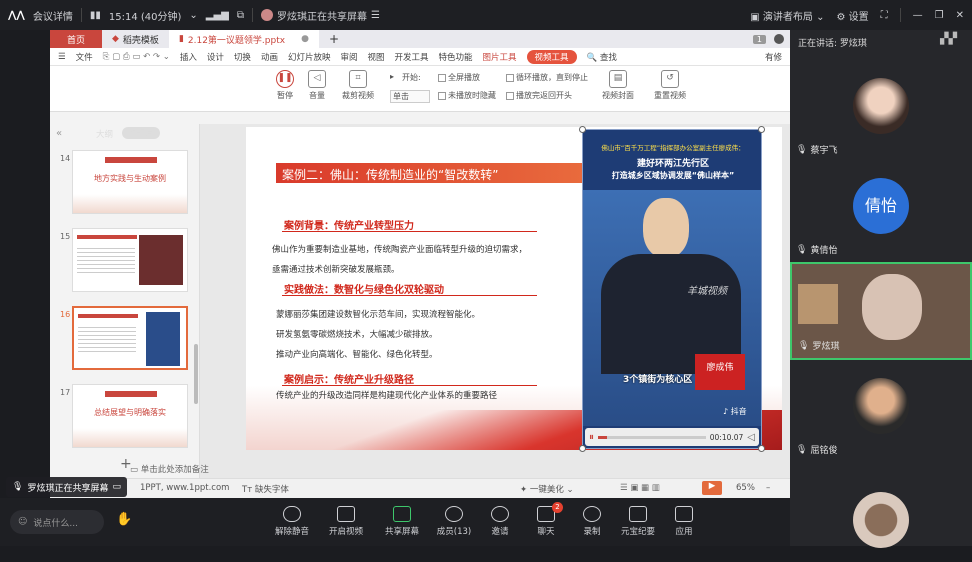  Describe the element at coordinates (169, 469) in the screenshot. I see `notes-placeholder: ▭ 单击此处添加备注` at that location.